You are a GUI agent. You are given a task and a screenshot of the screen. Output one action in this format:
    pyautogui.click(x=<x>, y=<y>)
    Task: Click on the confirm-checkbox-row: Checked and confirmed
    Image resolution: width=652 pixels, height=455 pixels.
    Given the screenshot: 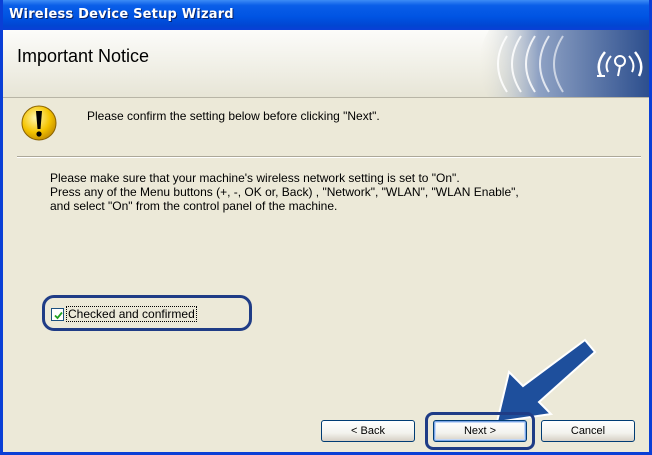 What is the action you would take?
    pyautogui.click(x=124, y=314)
    